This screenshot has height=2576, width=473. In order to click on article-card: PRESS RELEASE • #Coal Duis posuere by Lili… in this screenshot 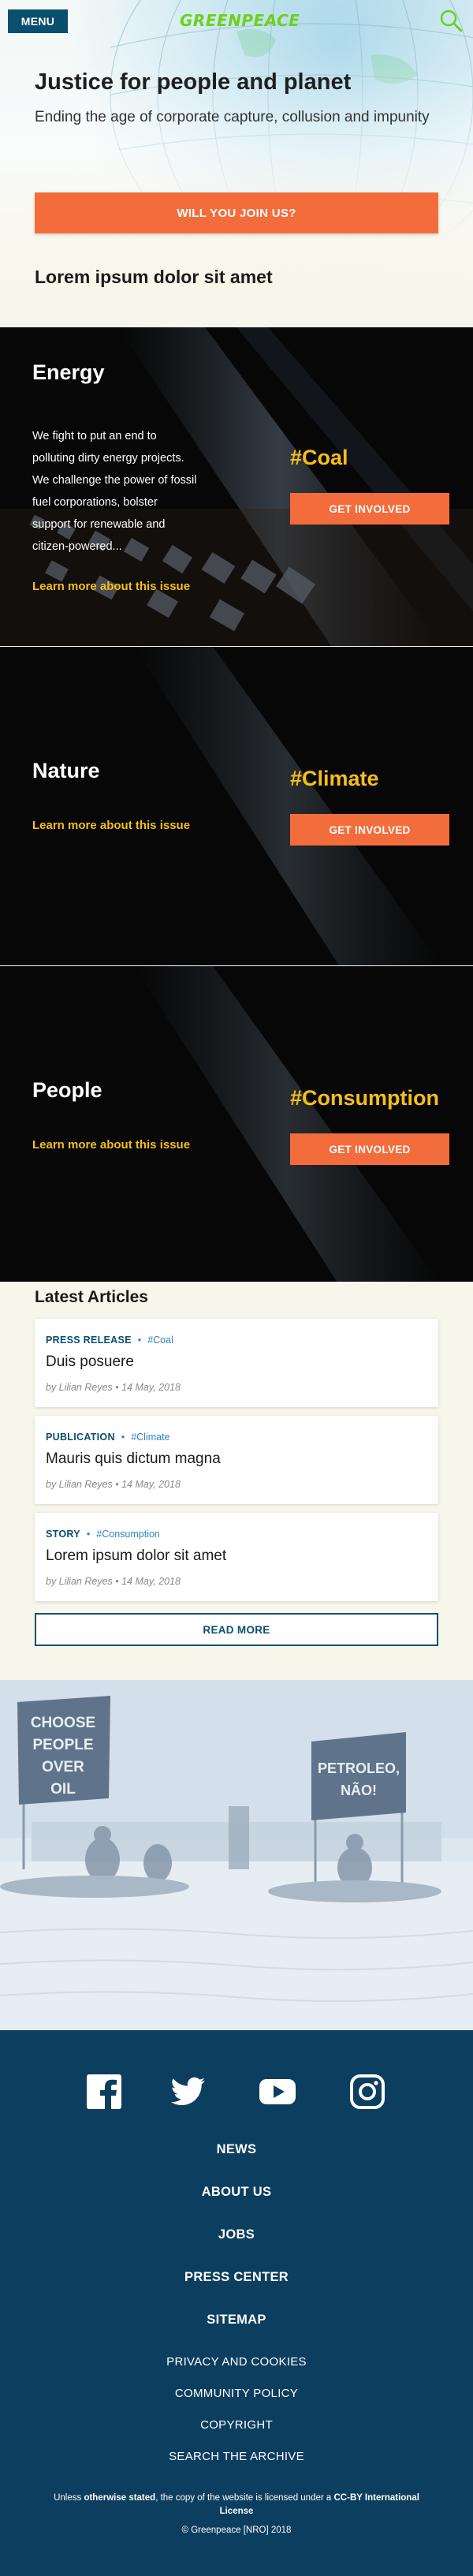, I will do `click(236, 1363)`.